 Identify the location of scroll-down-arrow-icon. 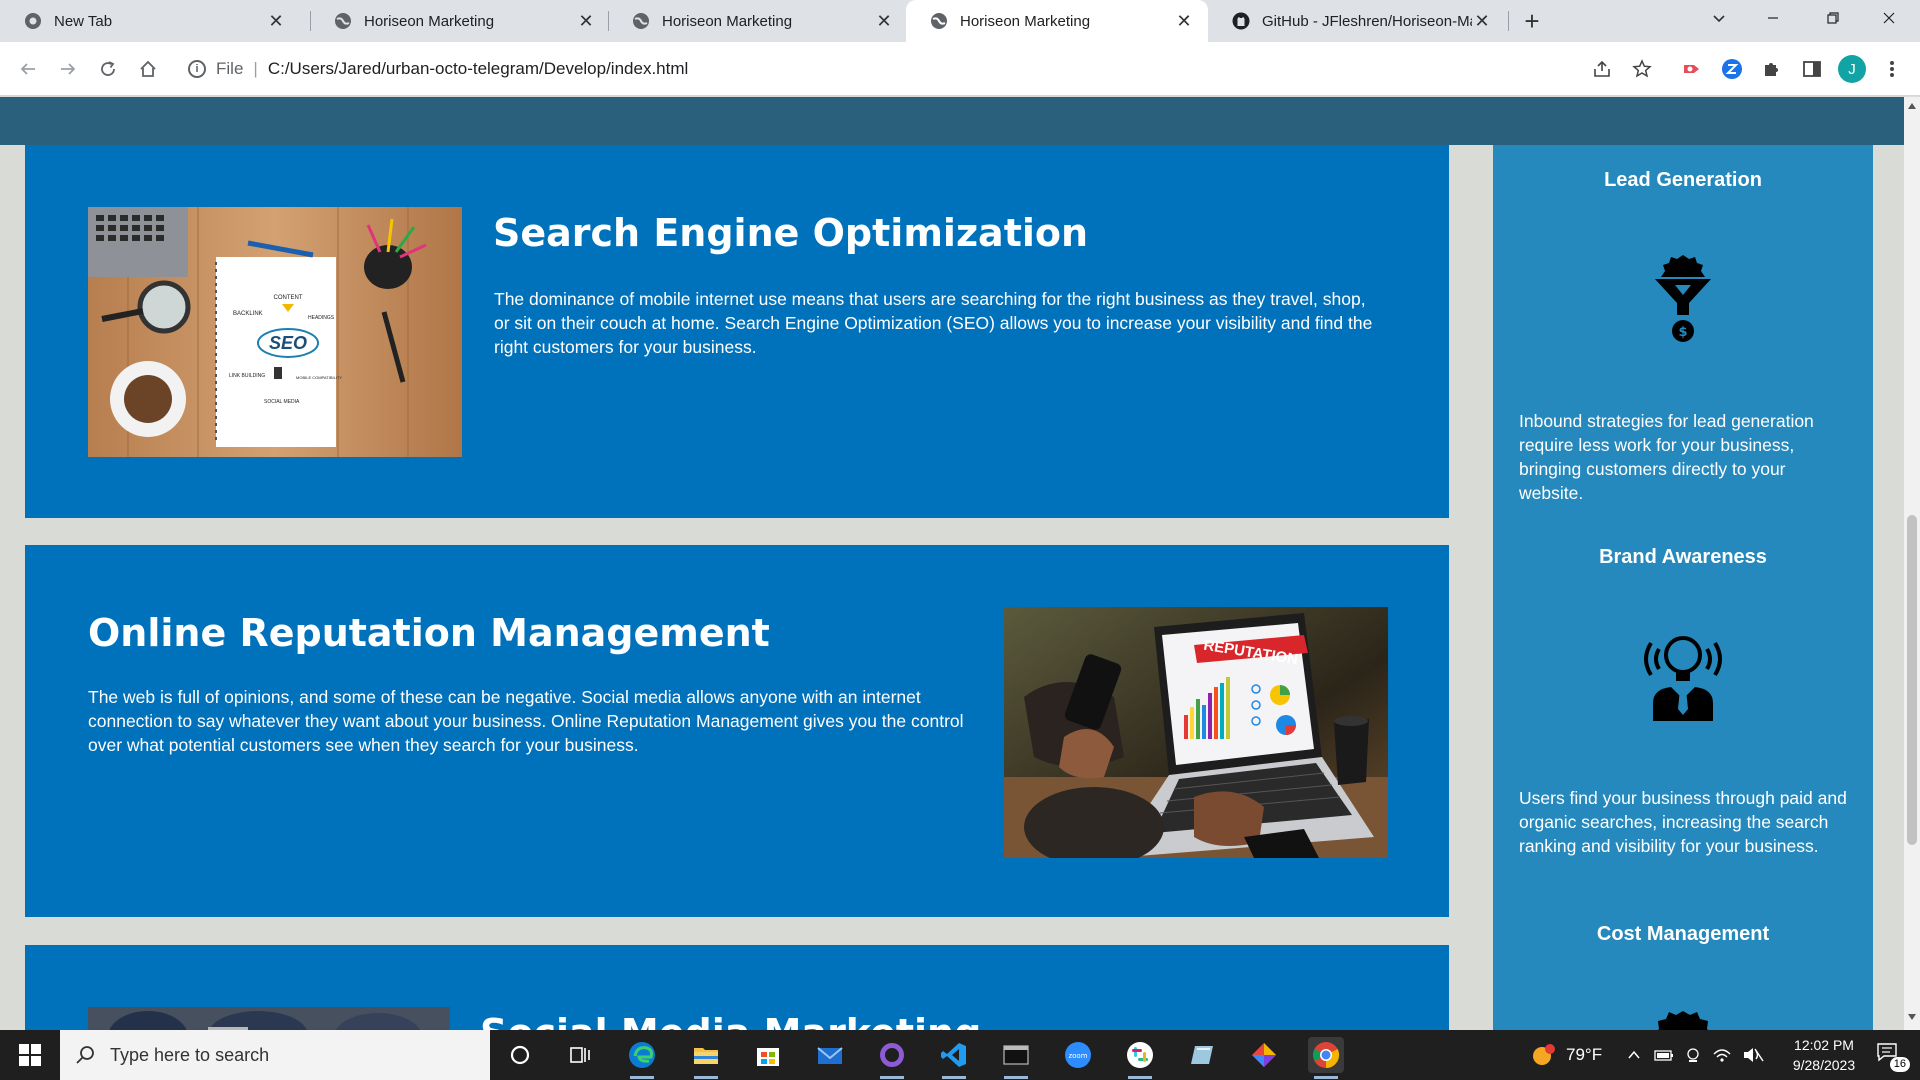
(1912, 1017).